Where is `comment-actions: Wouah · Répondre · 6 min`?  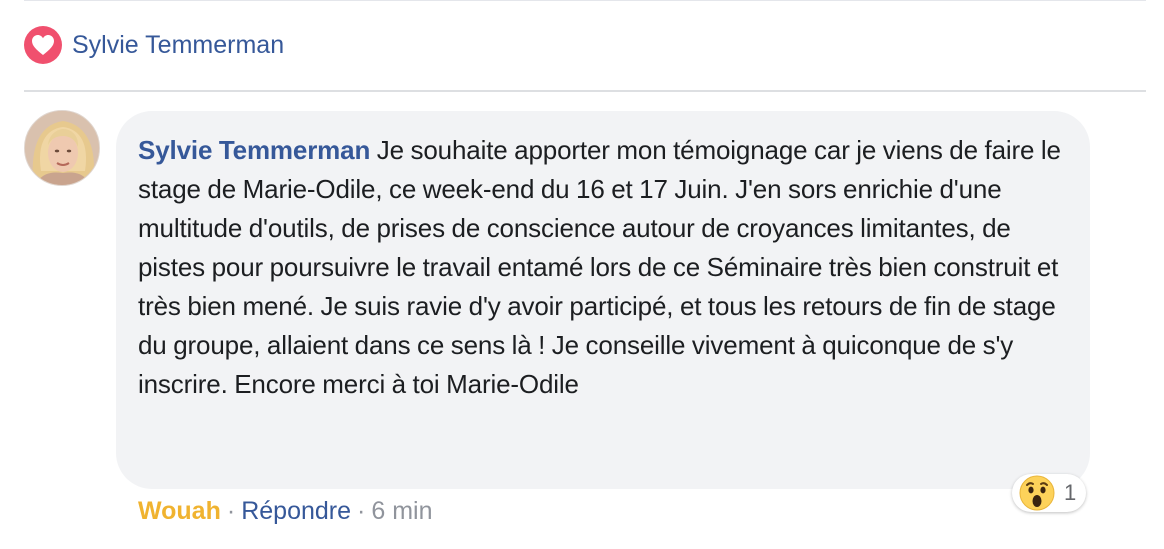
comment-actions: Wouah · Répondre · 6 min is located at coordinates (285, 511).